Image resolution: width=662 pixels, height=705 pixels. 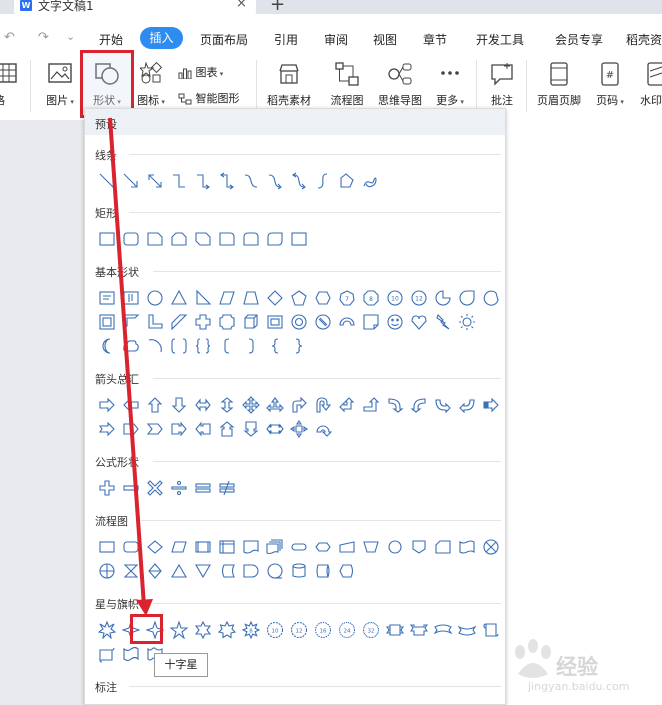 I want to click on fcollate-shape-icon, so click(x=131, y=571).